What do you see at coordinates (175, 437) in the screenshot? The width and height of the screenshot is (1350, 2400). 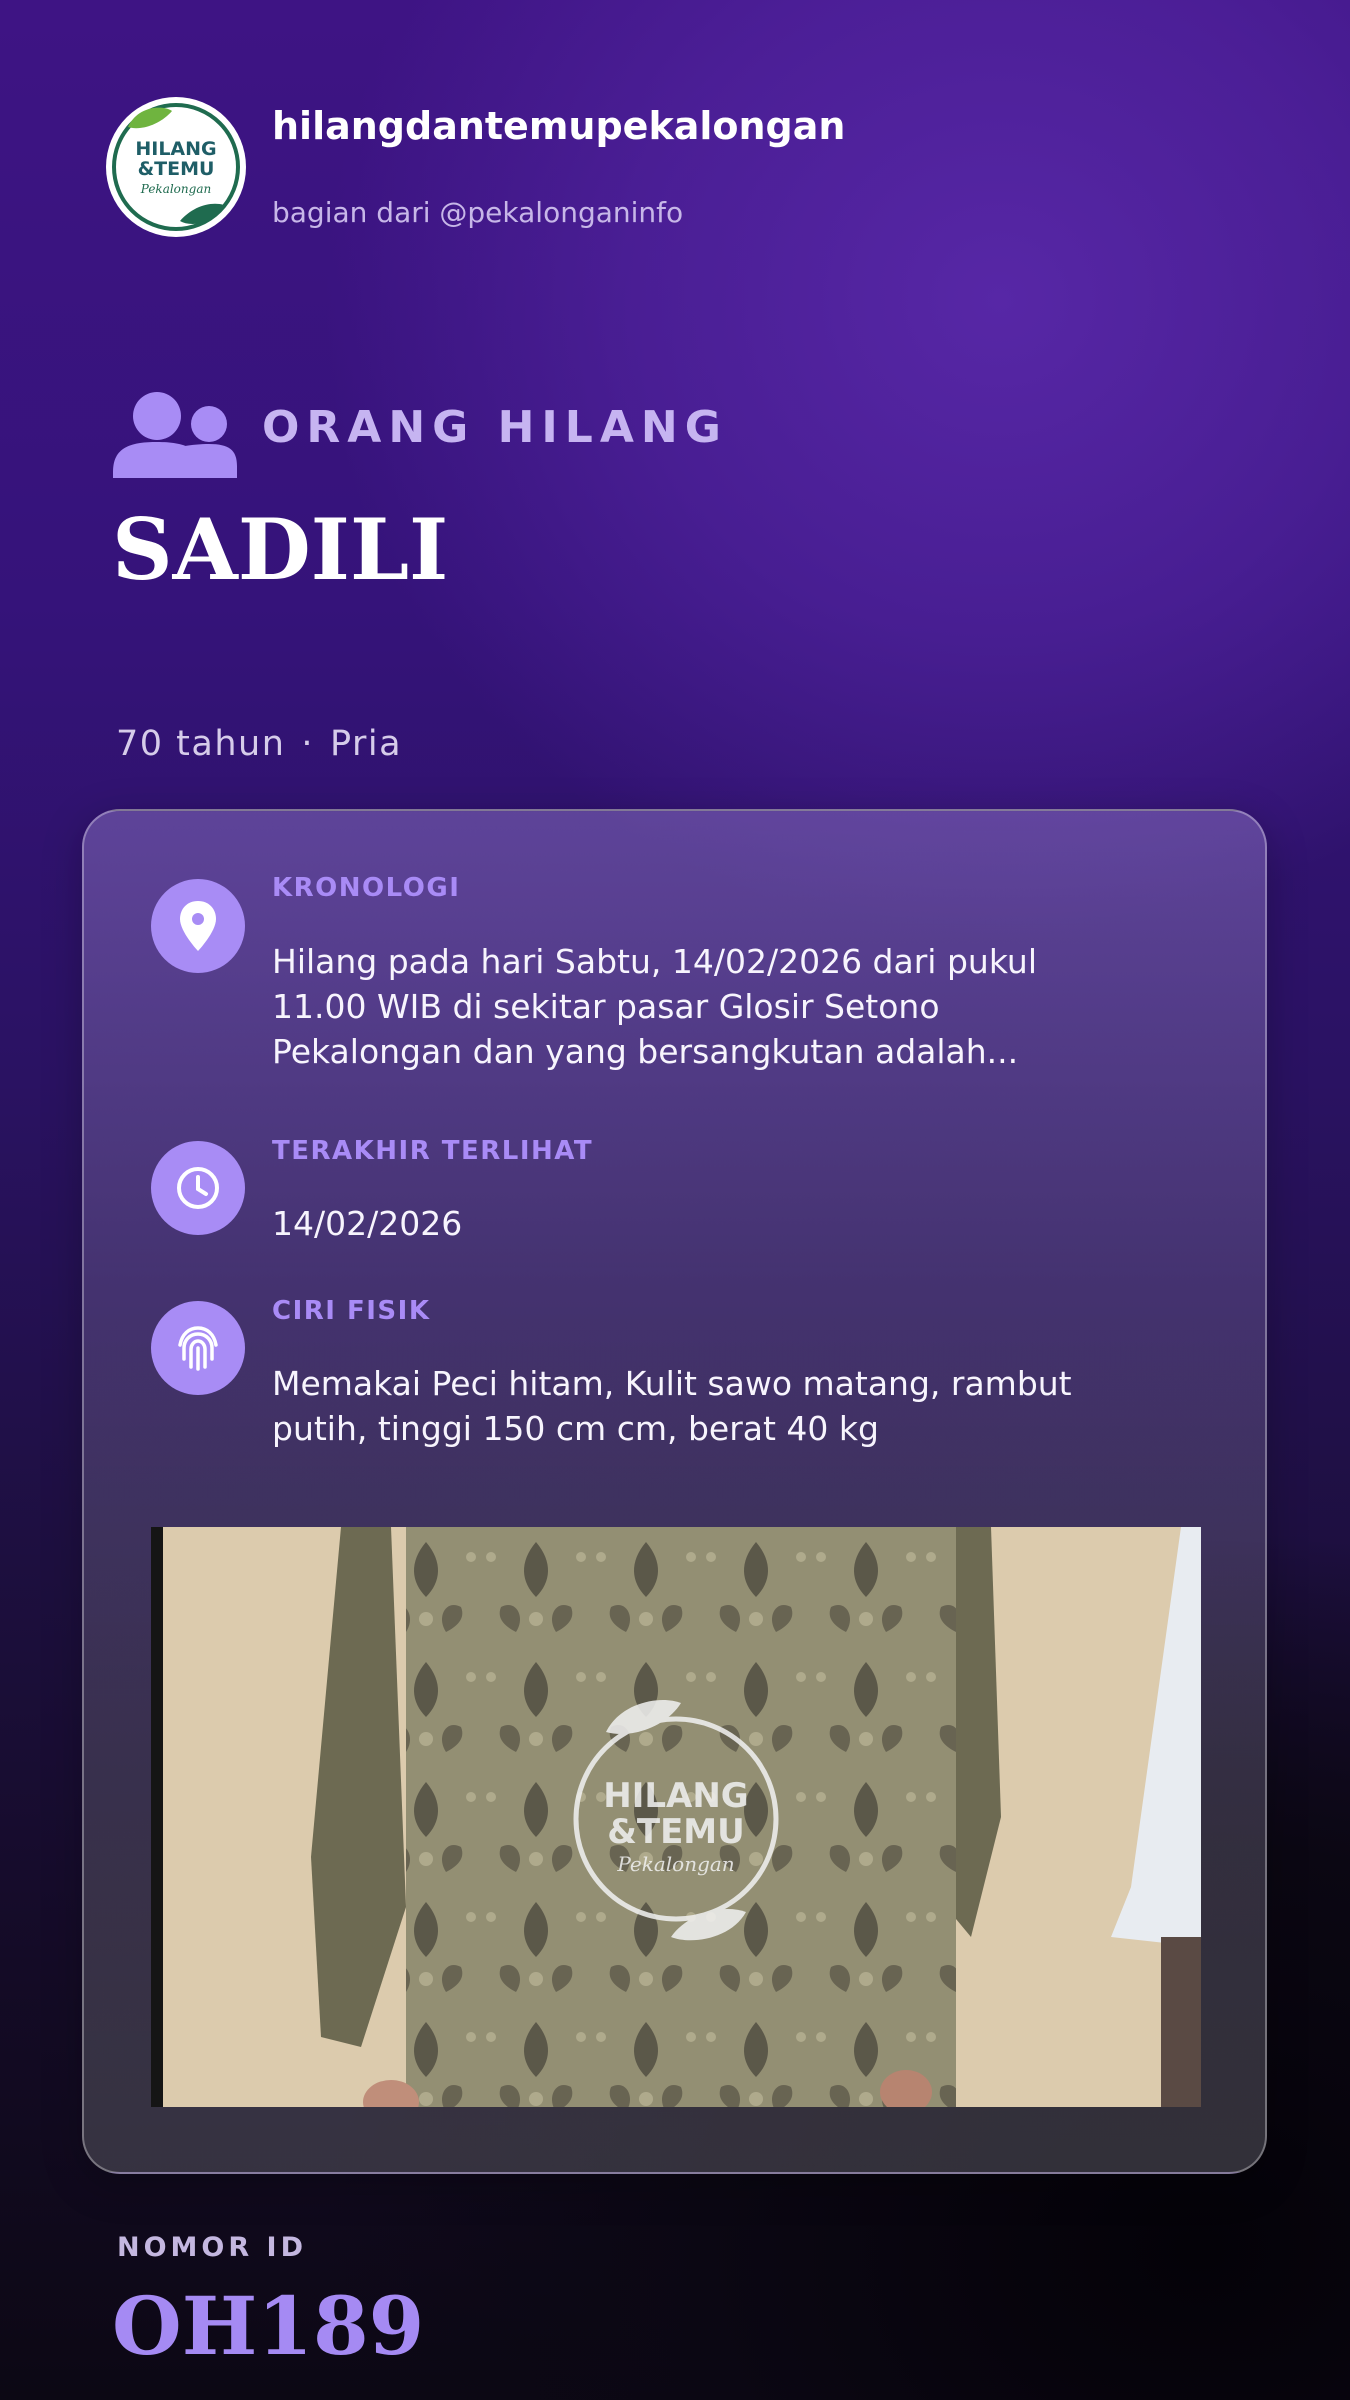 I see `users-icon` at bounding box center [175, 437].